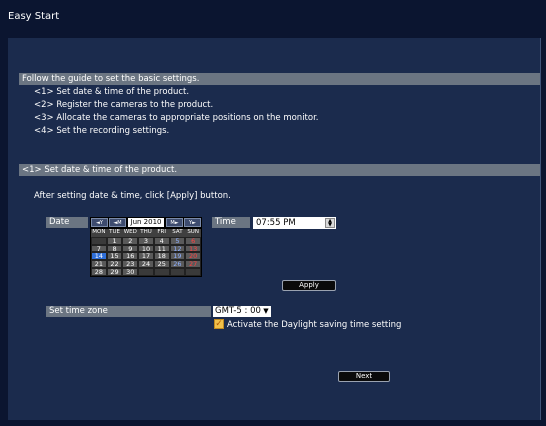  Describe the element at coordinates (130, 233) in the screenshot. I see `weekday-header: WED` at that location.